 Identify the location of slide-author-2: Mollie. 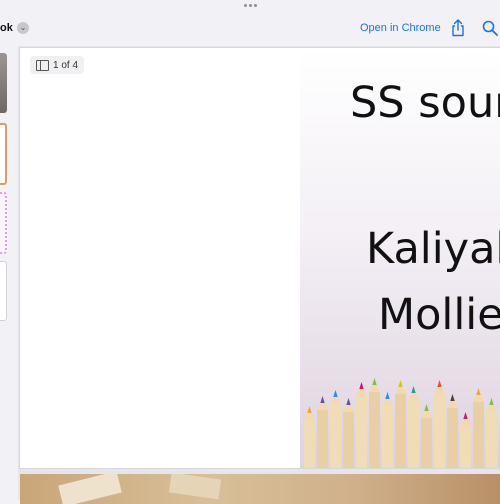
(439, 315).